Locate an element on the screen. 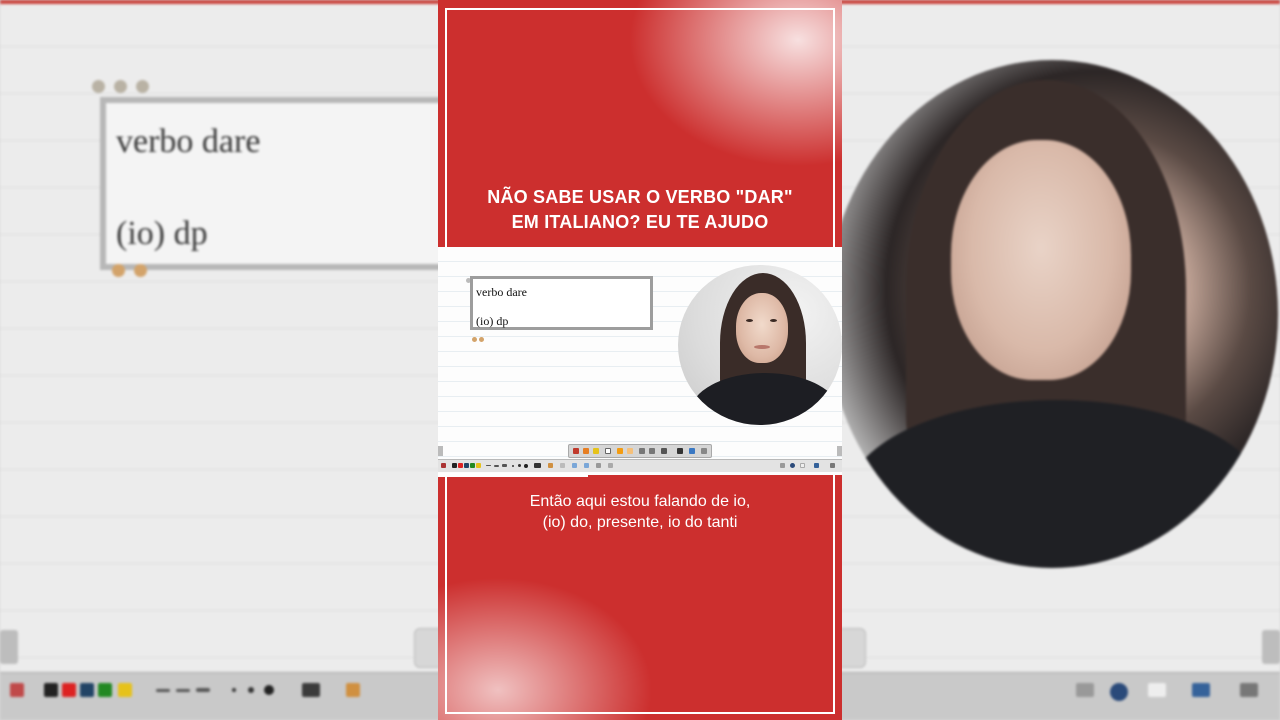 The image size is (1280, 720). floating-tool-palette is located at coordinates (640, 451).